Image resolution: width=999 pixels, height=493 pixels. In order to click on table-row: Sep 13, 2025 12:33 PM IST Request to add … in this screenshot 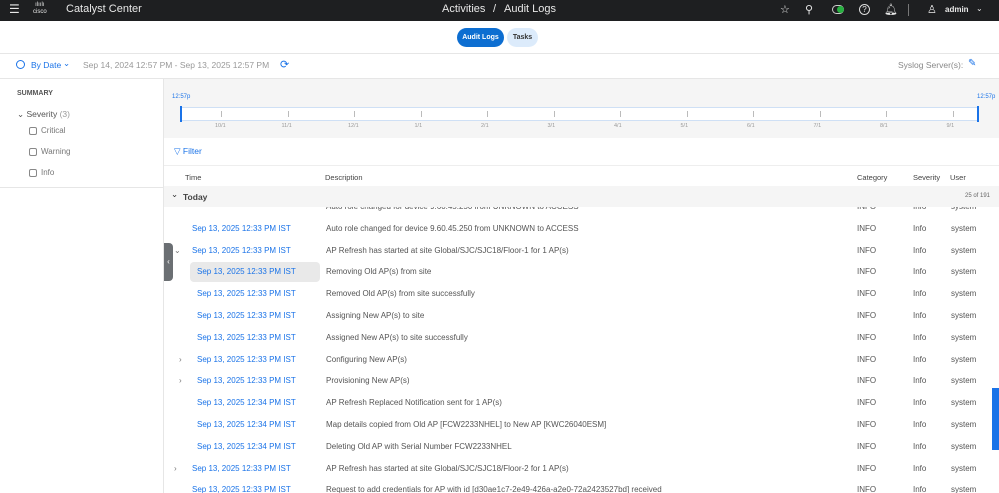, I will do `click(578, 486)`.